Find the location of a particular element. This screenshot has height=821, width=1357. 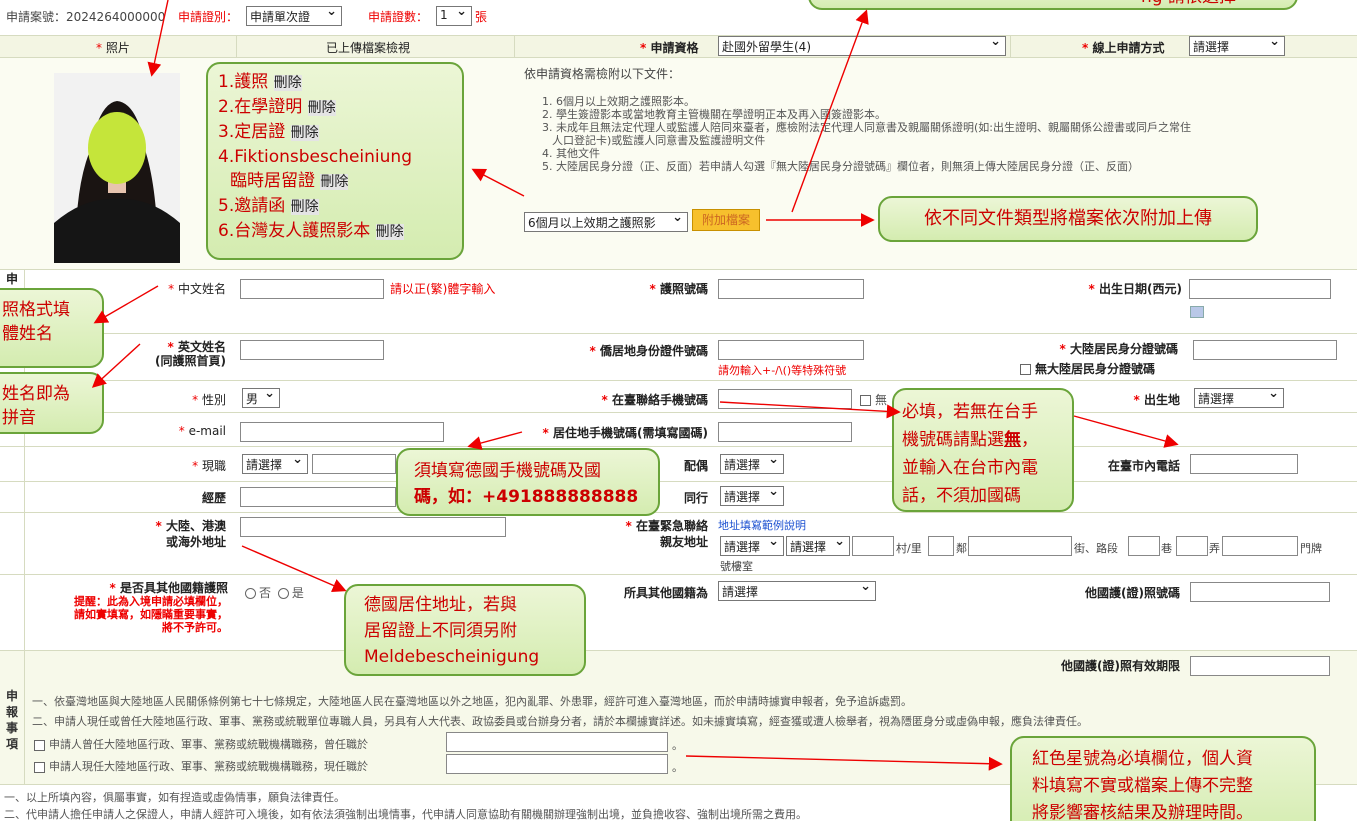

arrow-mobile-de is located at coordinates (495, 440).